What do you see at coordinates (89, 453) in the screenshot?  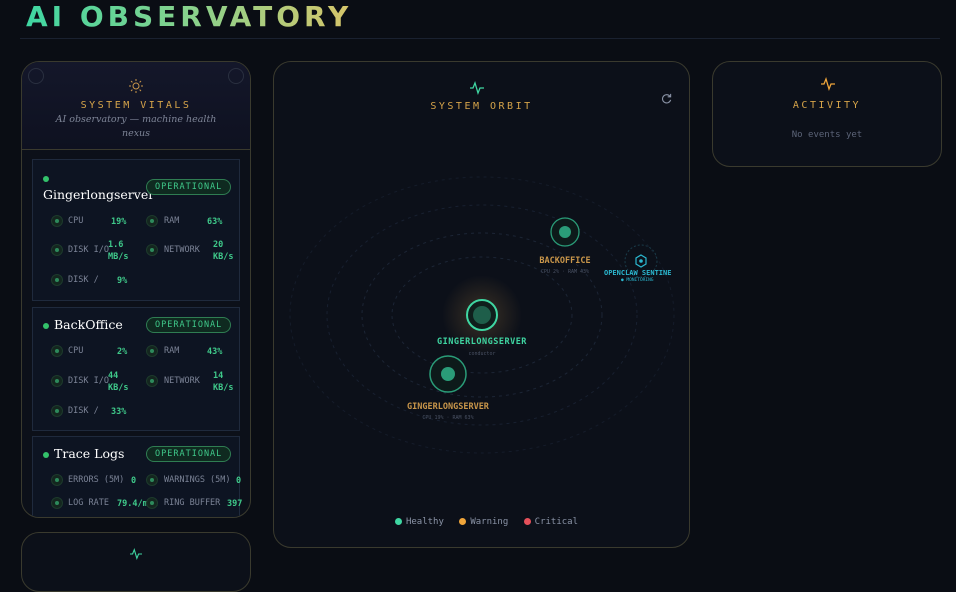 I see `card-name: Trace Logs` at bounding box center [89, 453].